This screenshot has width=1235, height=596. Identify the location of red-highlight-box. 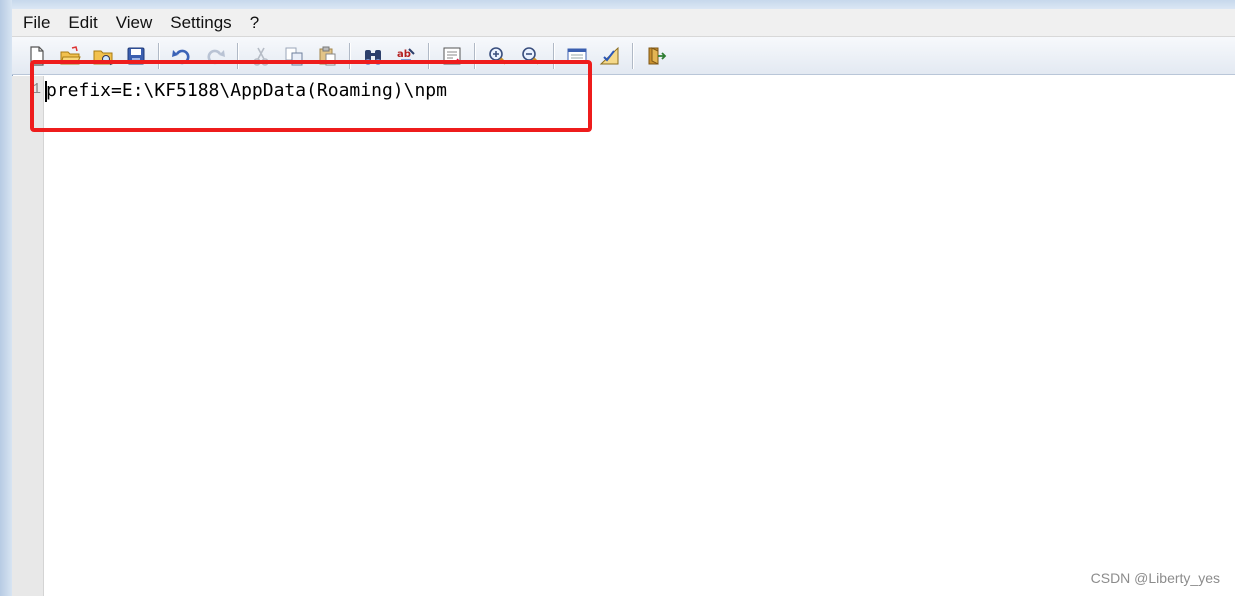
(311, 96).